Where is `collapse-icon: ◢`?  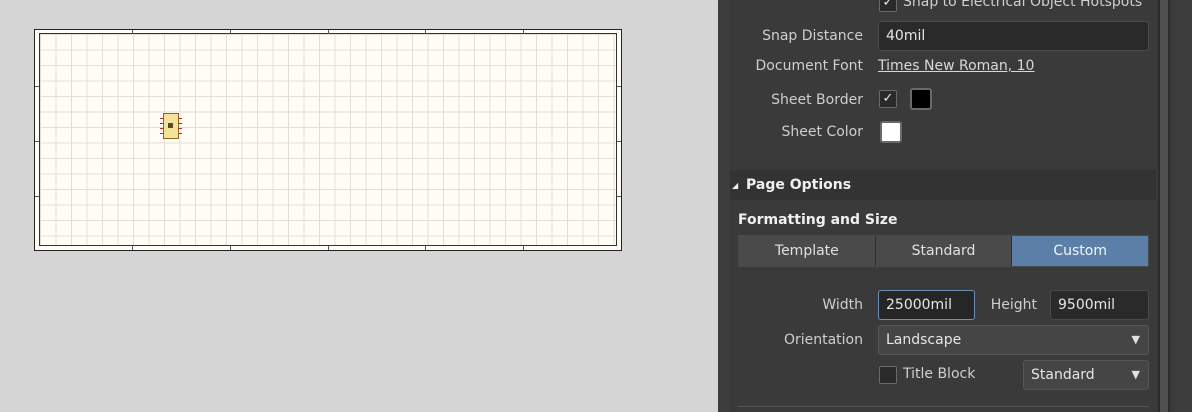
collapse-icon: ◢ is located at coordinates (735, 185).